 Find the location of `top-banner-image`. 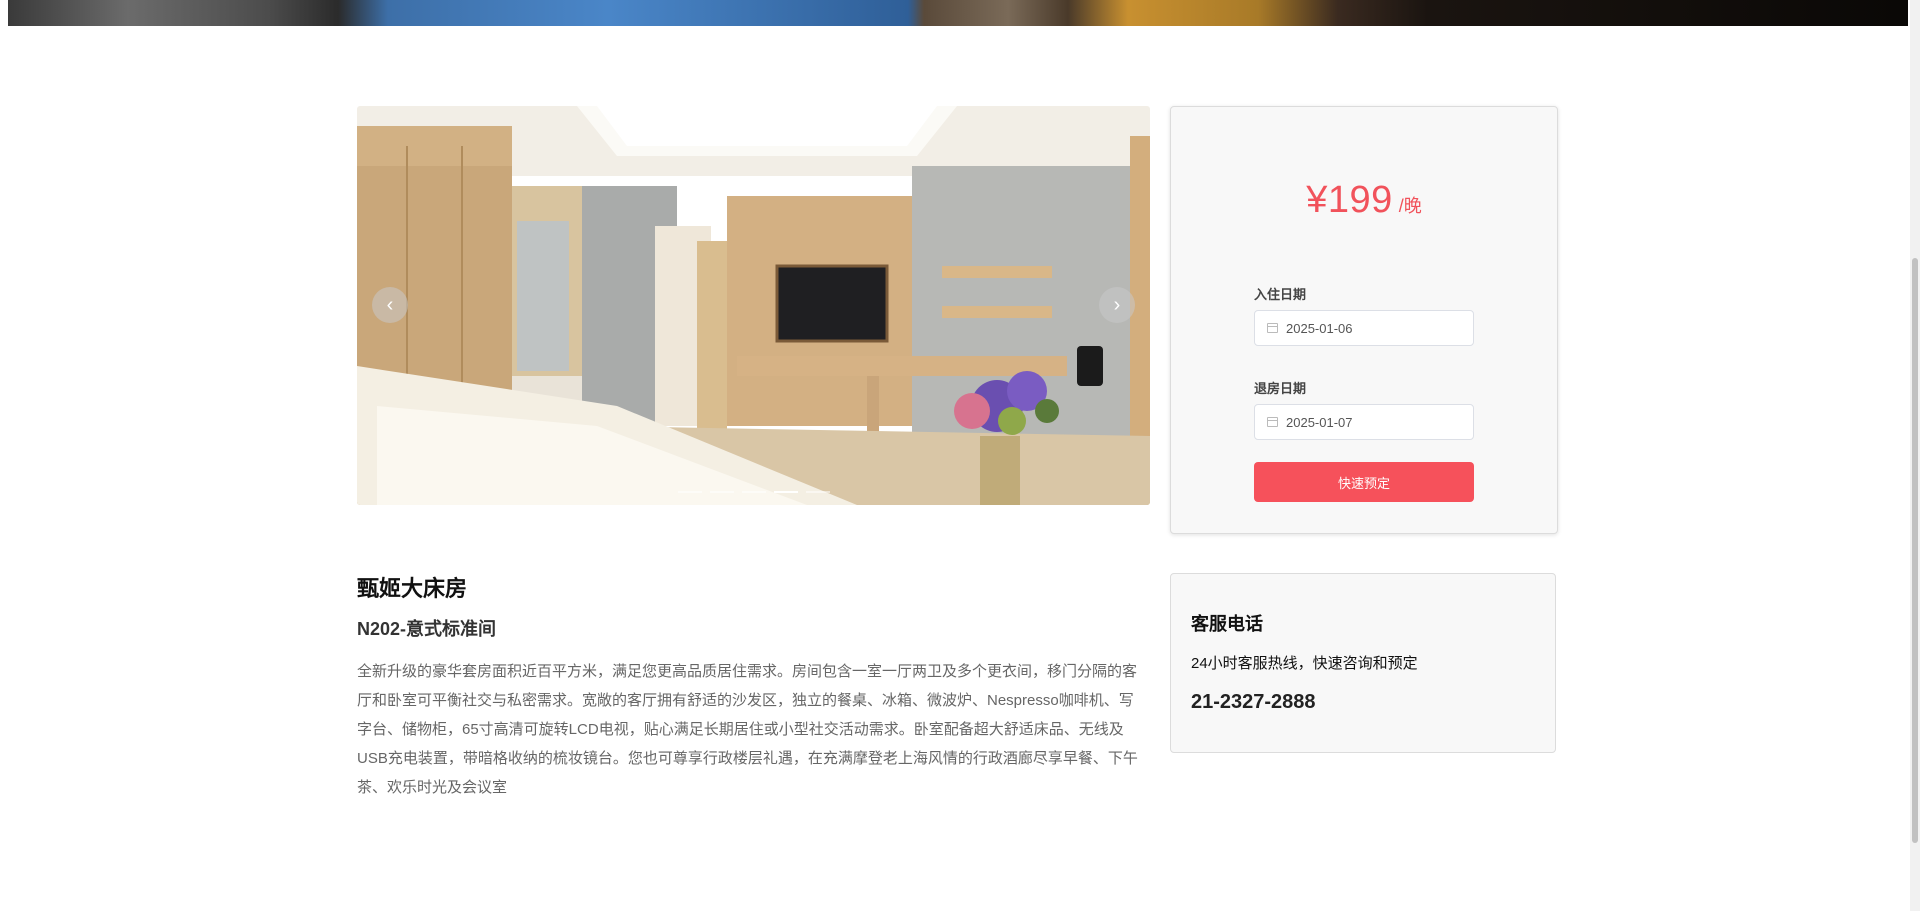

top-banner-image is located at coordinates (958, 13).